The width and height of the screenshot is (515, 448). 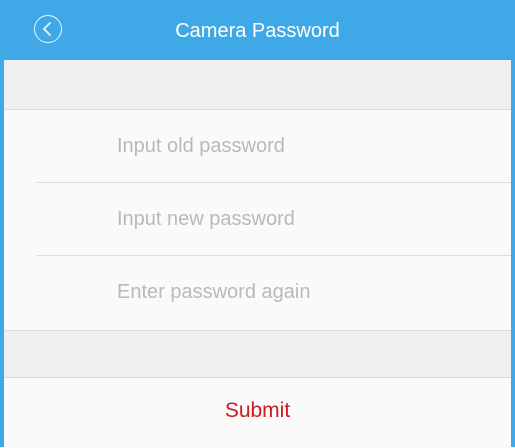 I want to click on page-title: Camera Password, so click(x=257, y=31).